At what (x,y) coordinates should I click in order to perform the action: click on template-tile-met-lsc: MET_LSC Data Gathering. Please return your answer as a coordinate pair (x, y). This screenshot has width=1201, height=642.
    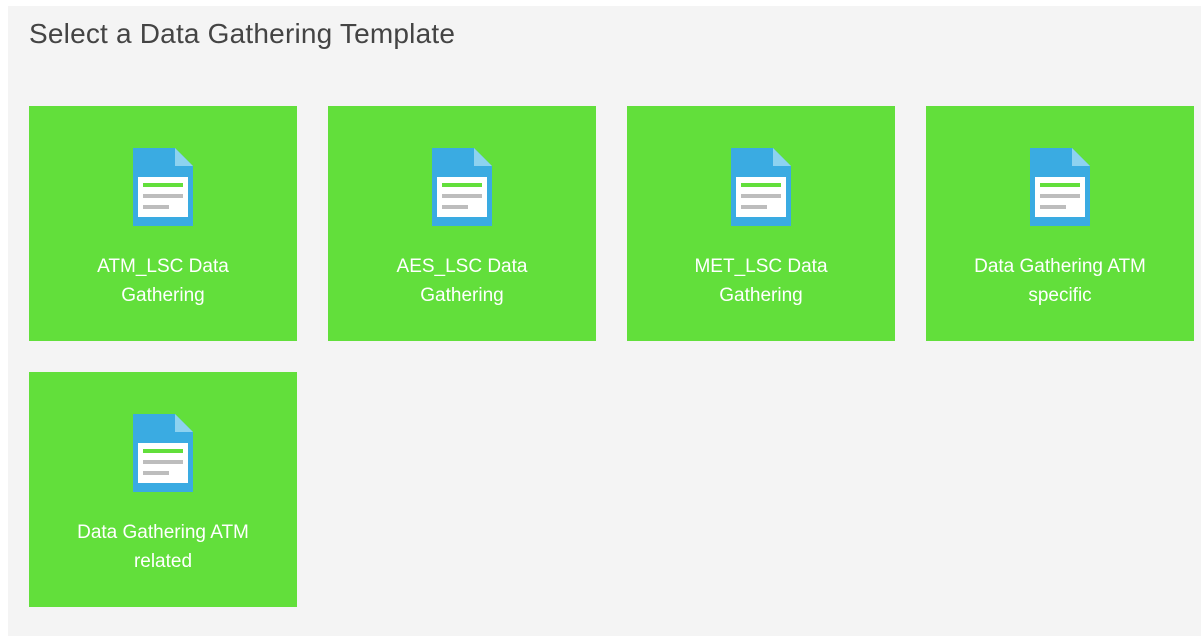
    Looking at the image, I should click on (761, 223).